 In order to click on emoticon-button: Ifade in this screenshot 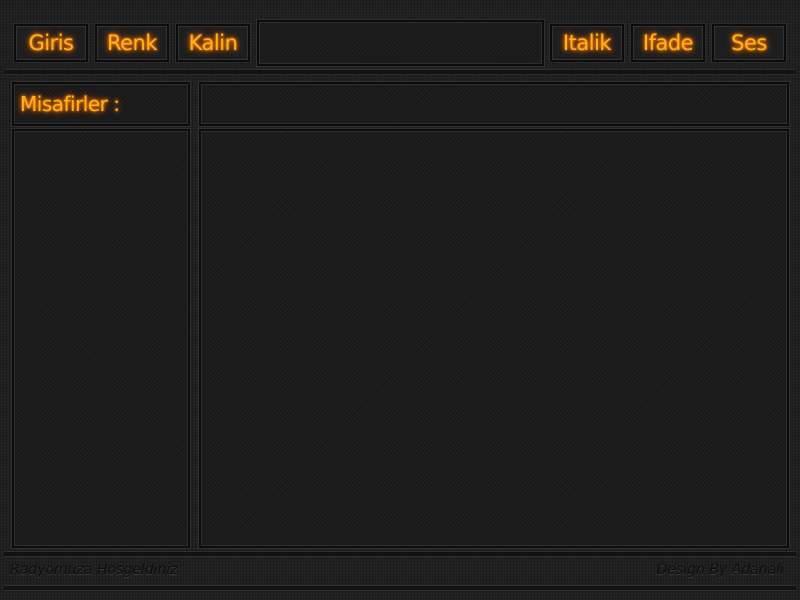, I will do `click(668, 43)`.